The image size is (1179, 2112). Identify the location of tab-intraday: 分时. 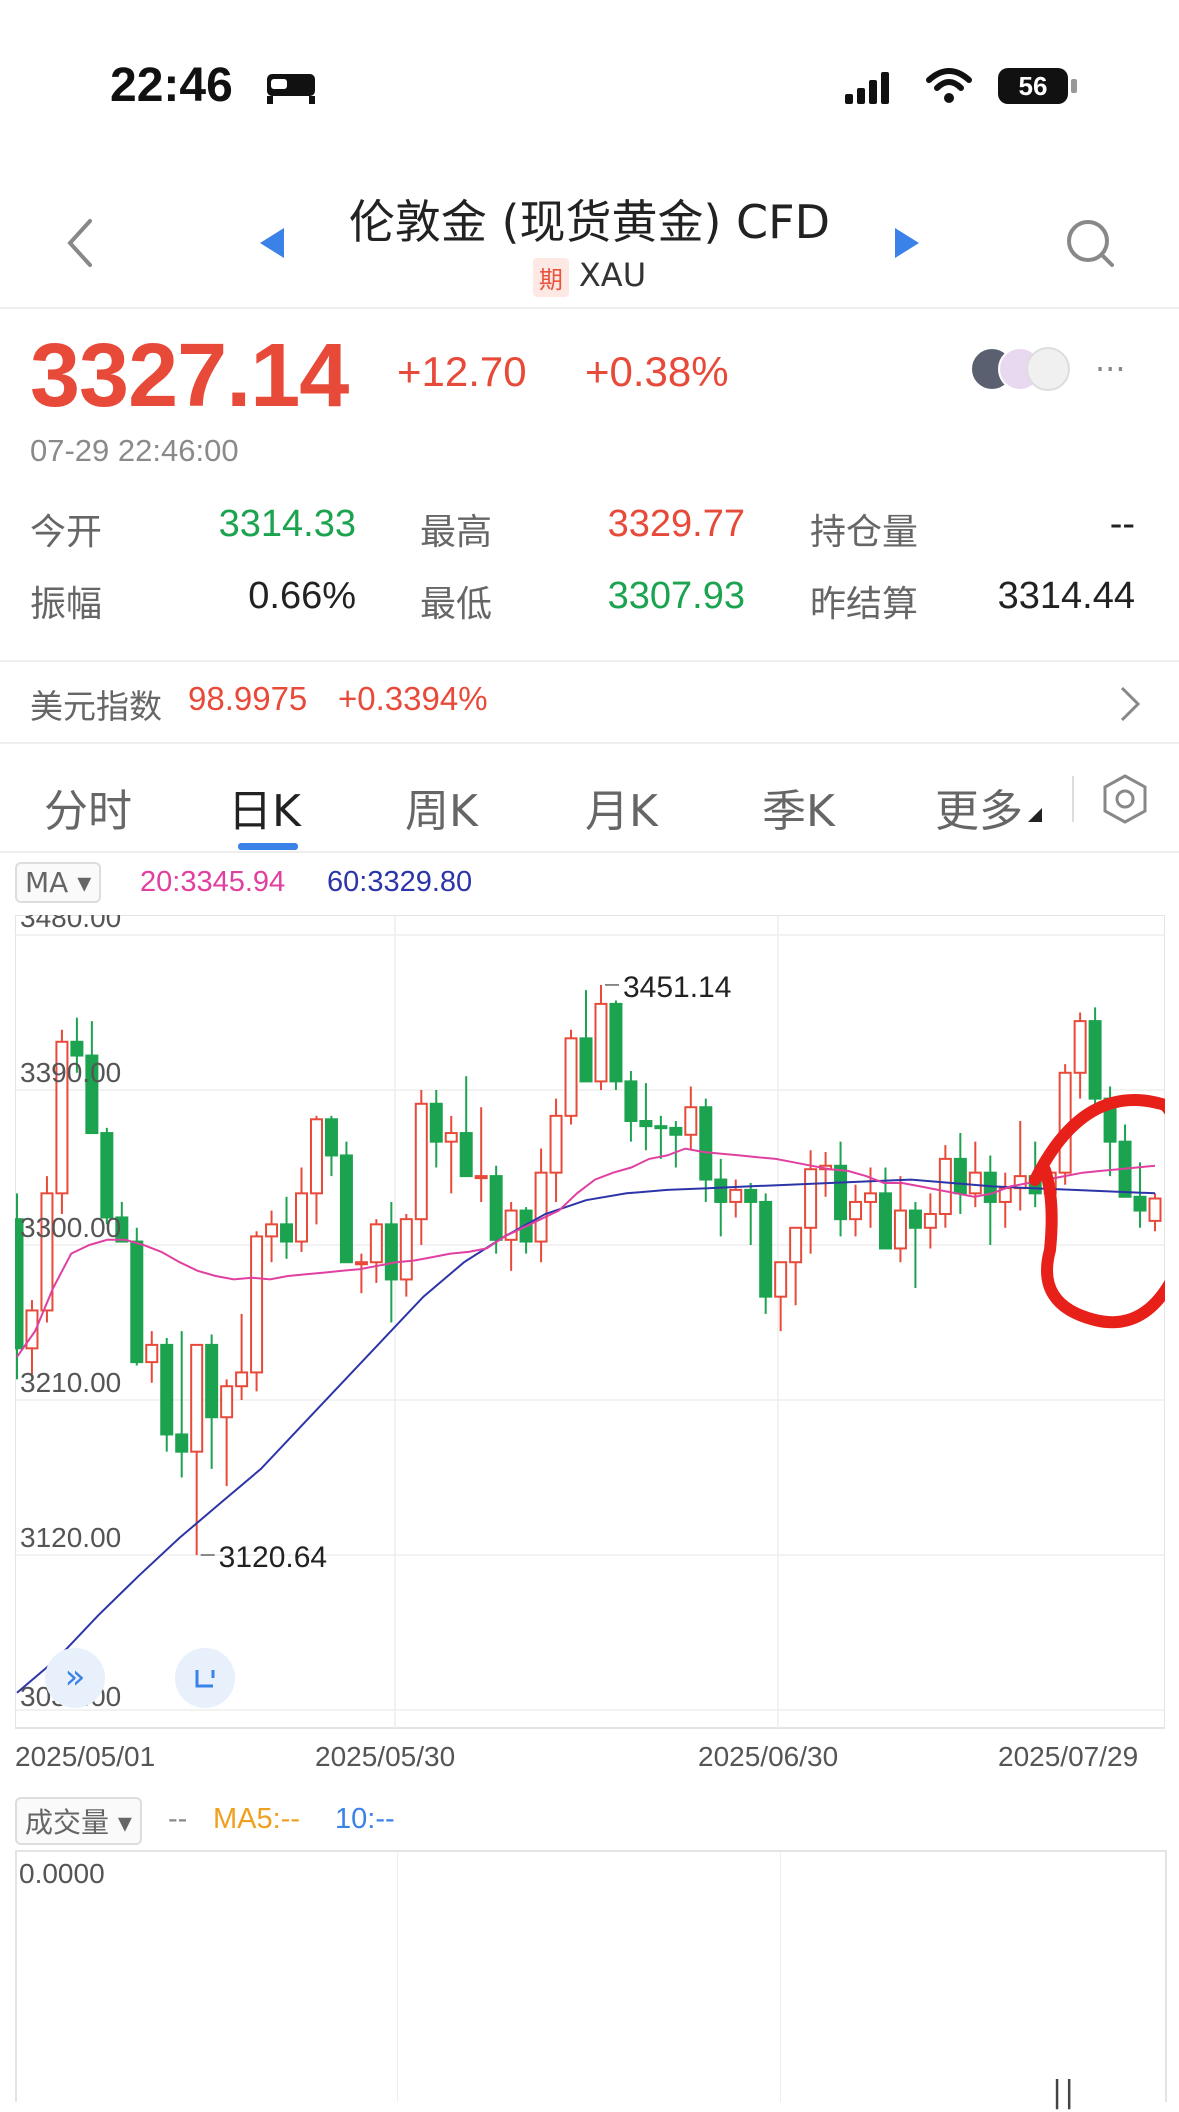
(88, 807).